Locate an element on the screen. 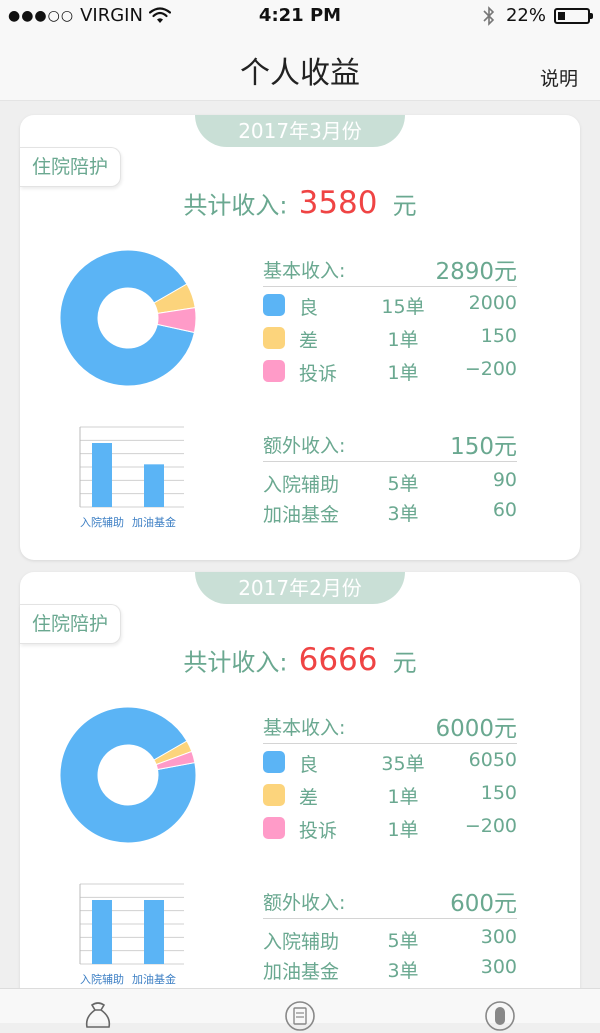 The height and width of the screenshot is (1033, 600). extra-row-admission: 入院辅助 5单 300 is located at coordinates (390, 940).